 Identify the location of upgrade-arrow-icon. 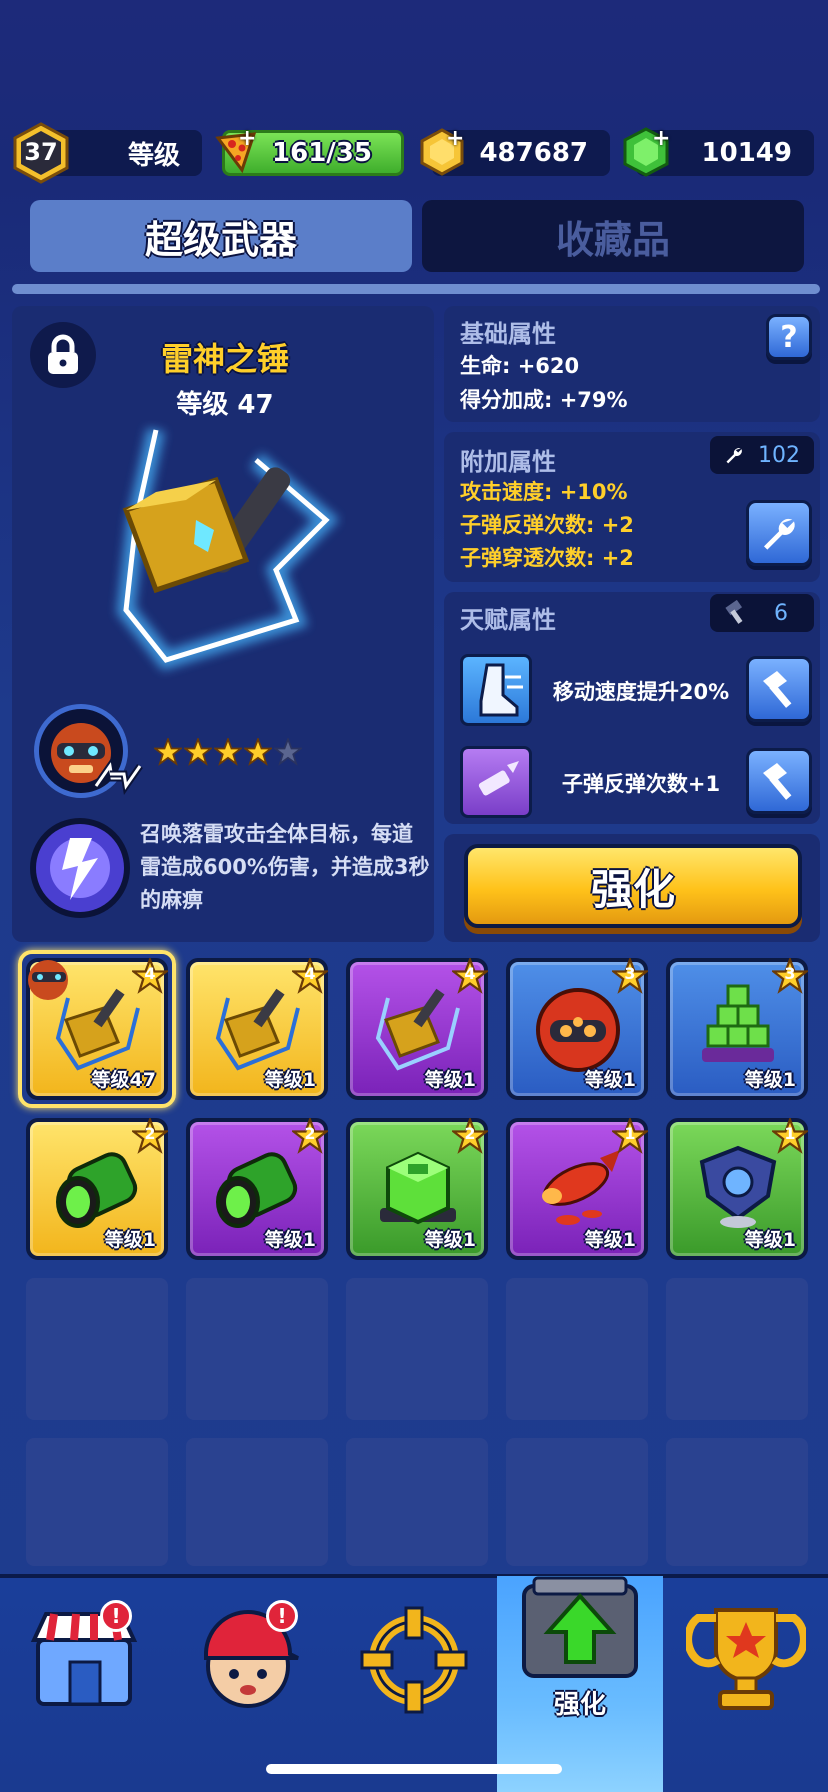
(580, 1627).